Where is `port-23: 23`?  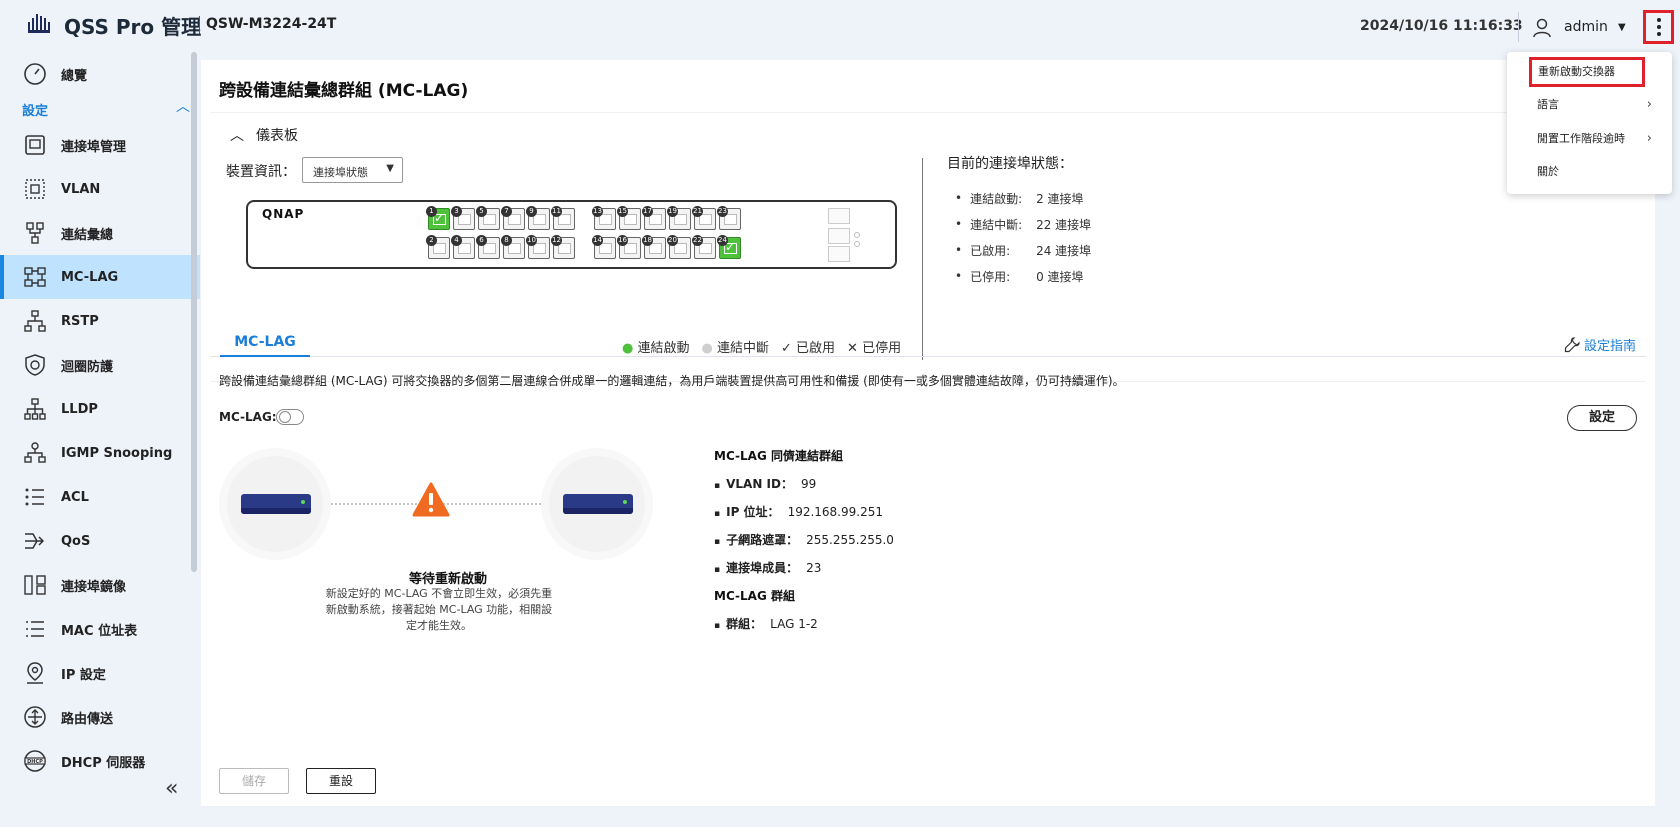
port-23: 23 is located at coordinates (729, 218).